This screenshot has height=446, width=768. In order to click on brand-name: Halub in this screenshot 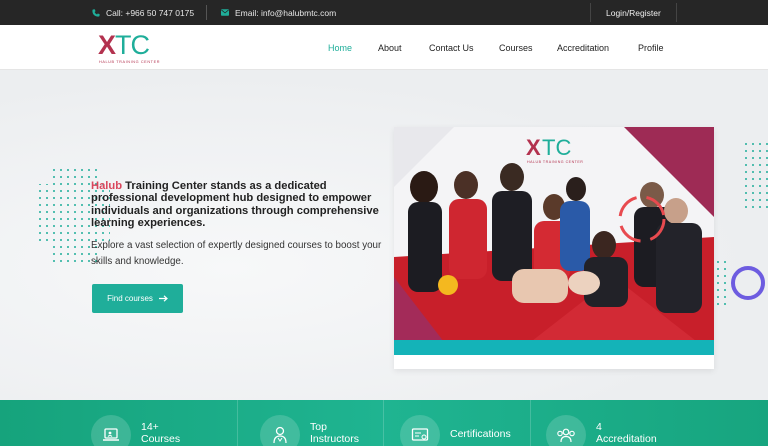, I will do `click(107, 186)`.